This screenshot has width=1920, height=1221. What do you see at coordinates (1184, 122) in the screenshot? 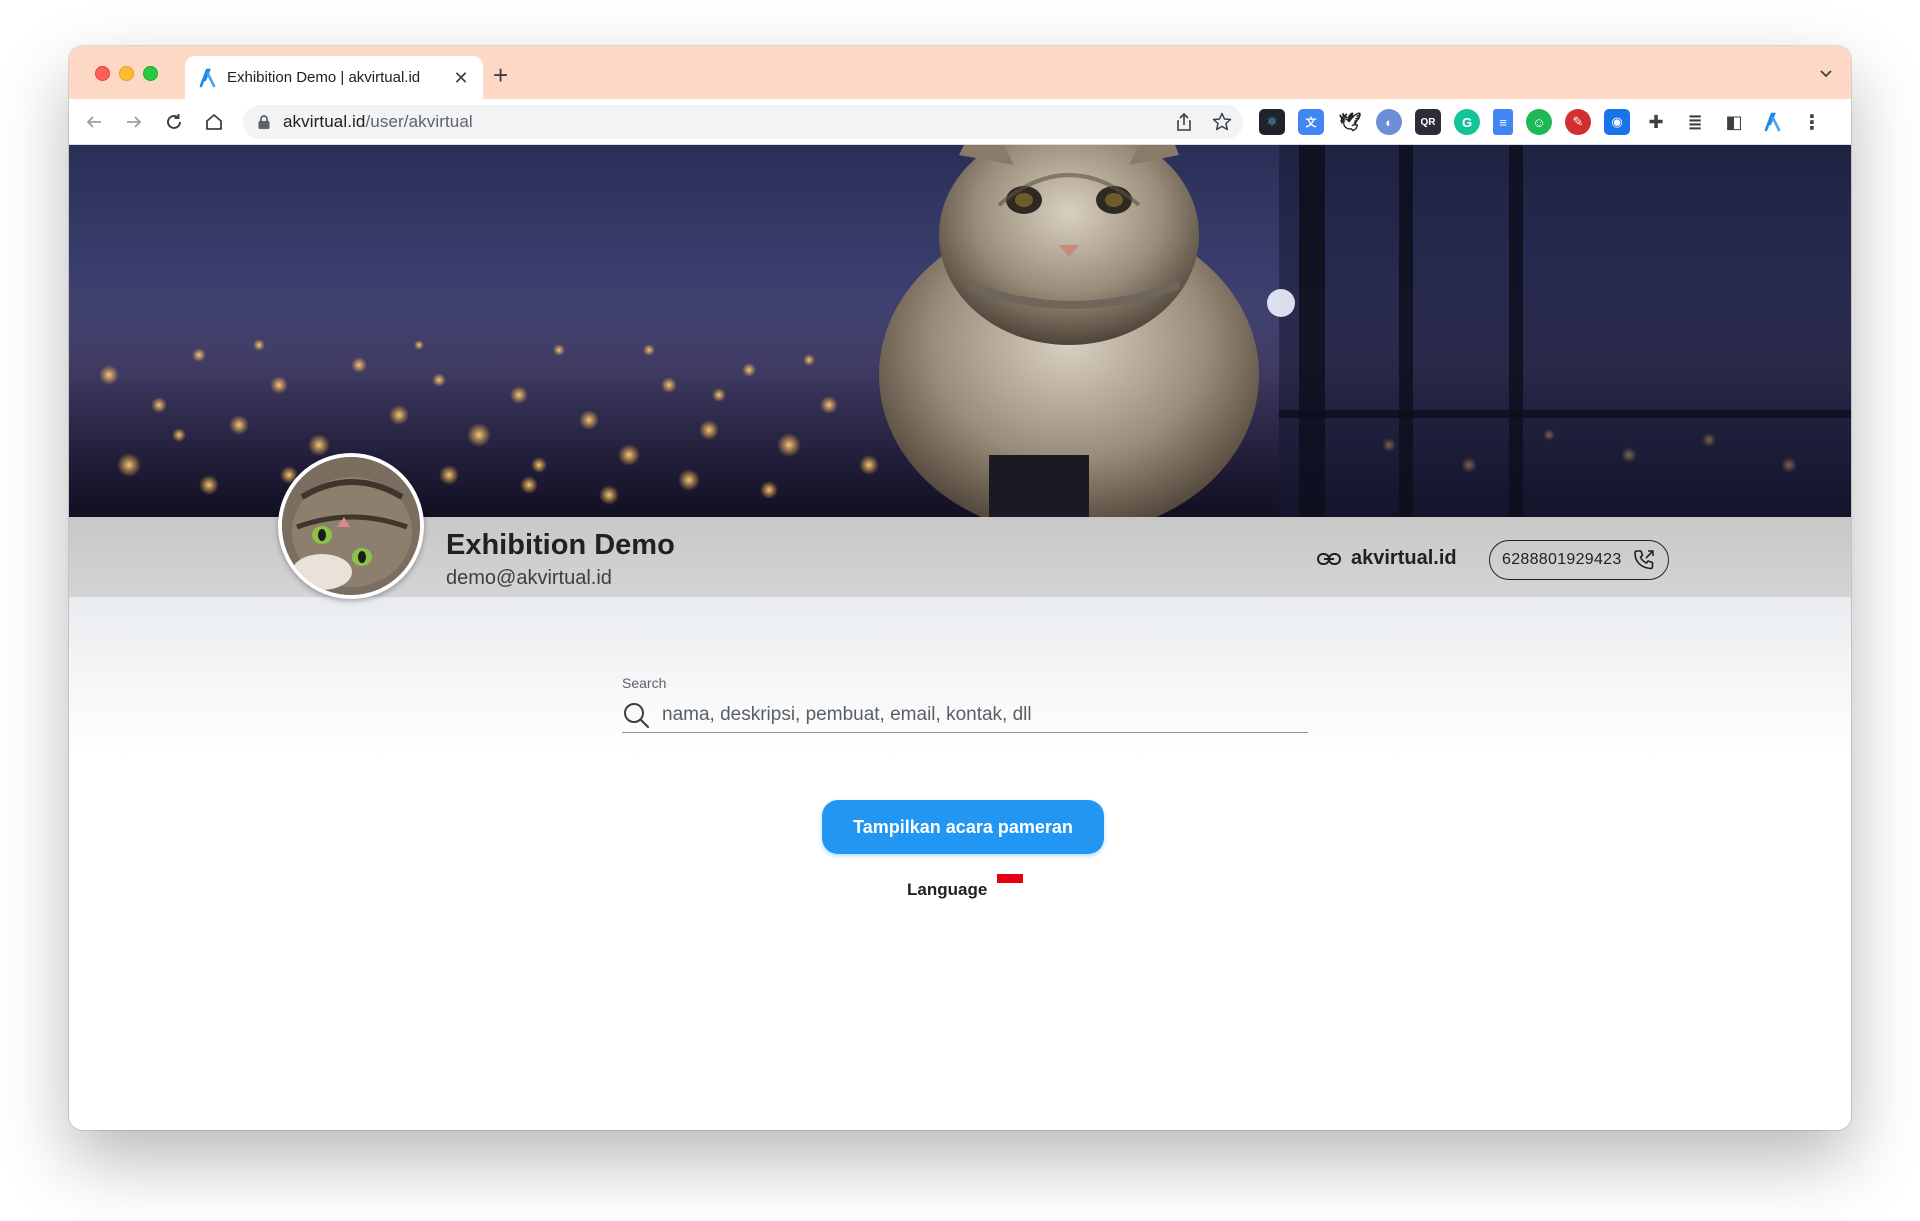
I see `share-icon` at bounding box center [1184, 122].